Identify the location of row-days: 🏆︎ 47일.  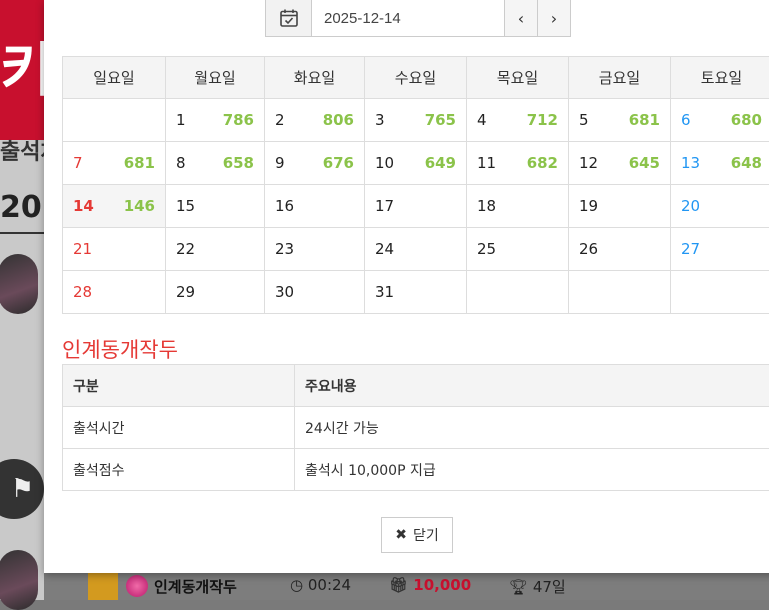
(537, 586).